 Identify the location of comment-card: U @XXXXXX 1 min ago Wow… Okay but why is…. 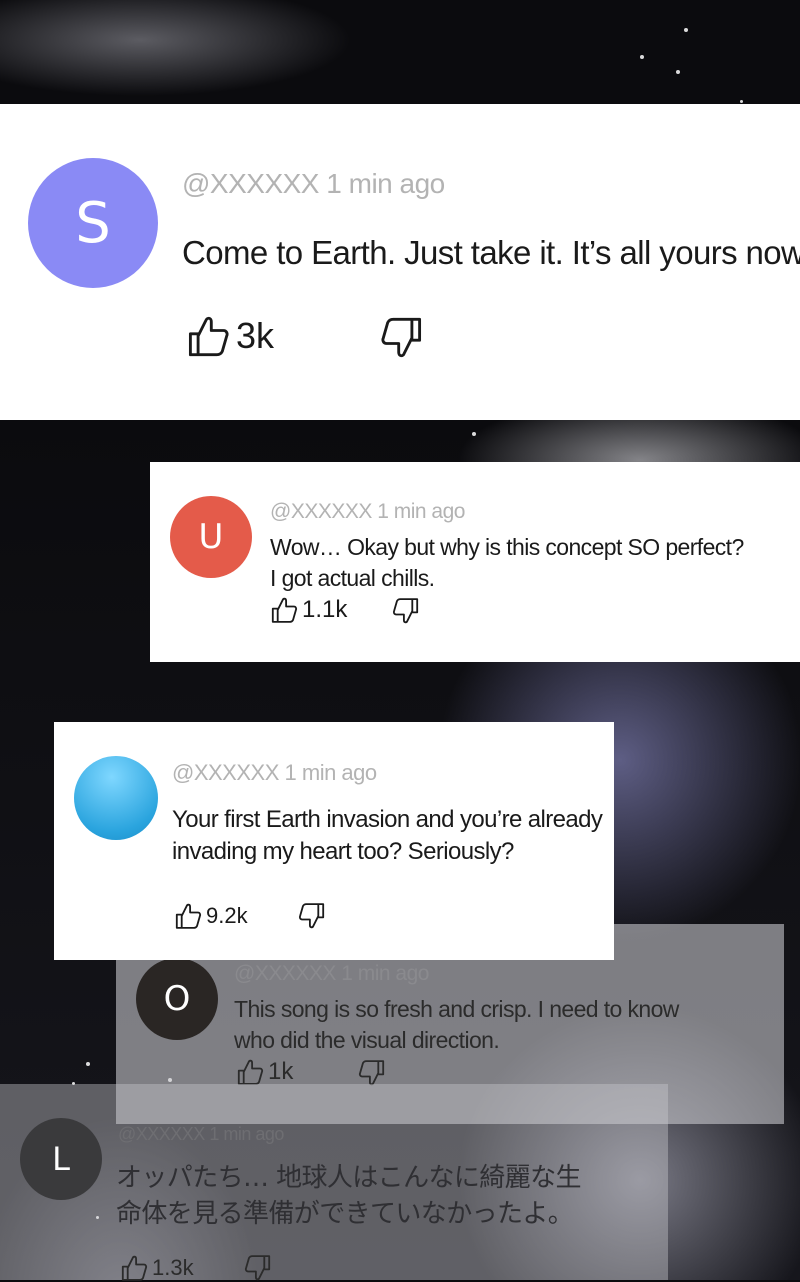
(475, 562).